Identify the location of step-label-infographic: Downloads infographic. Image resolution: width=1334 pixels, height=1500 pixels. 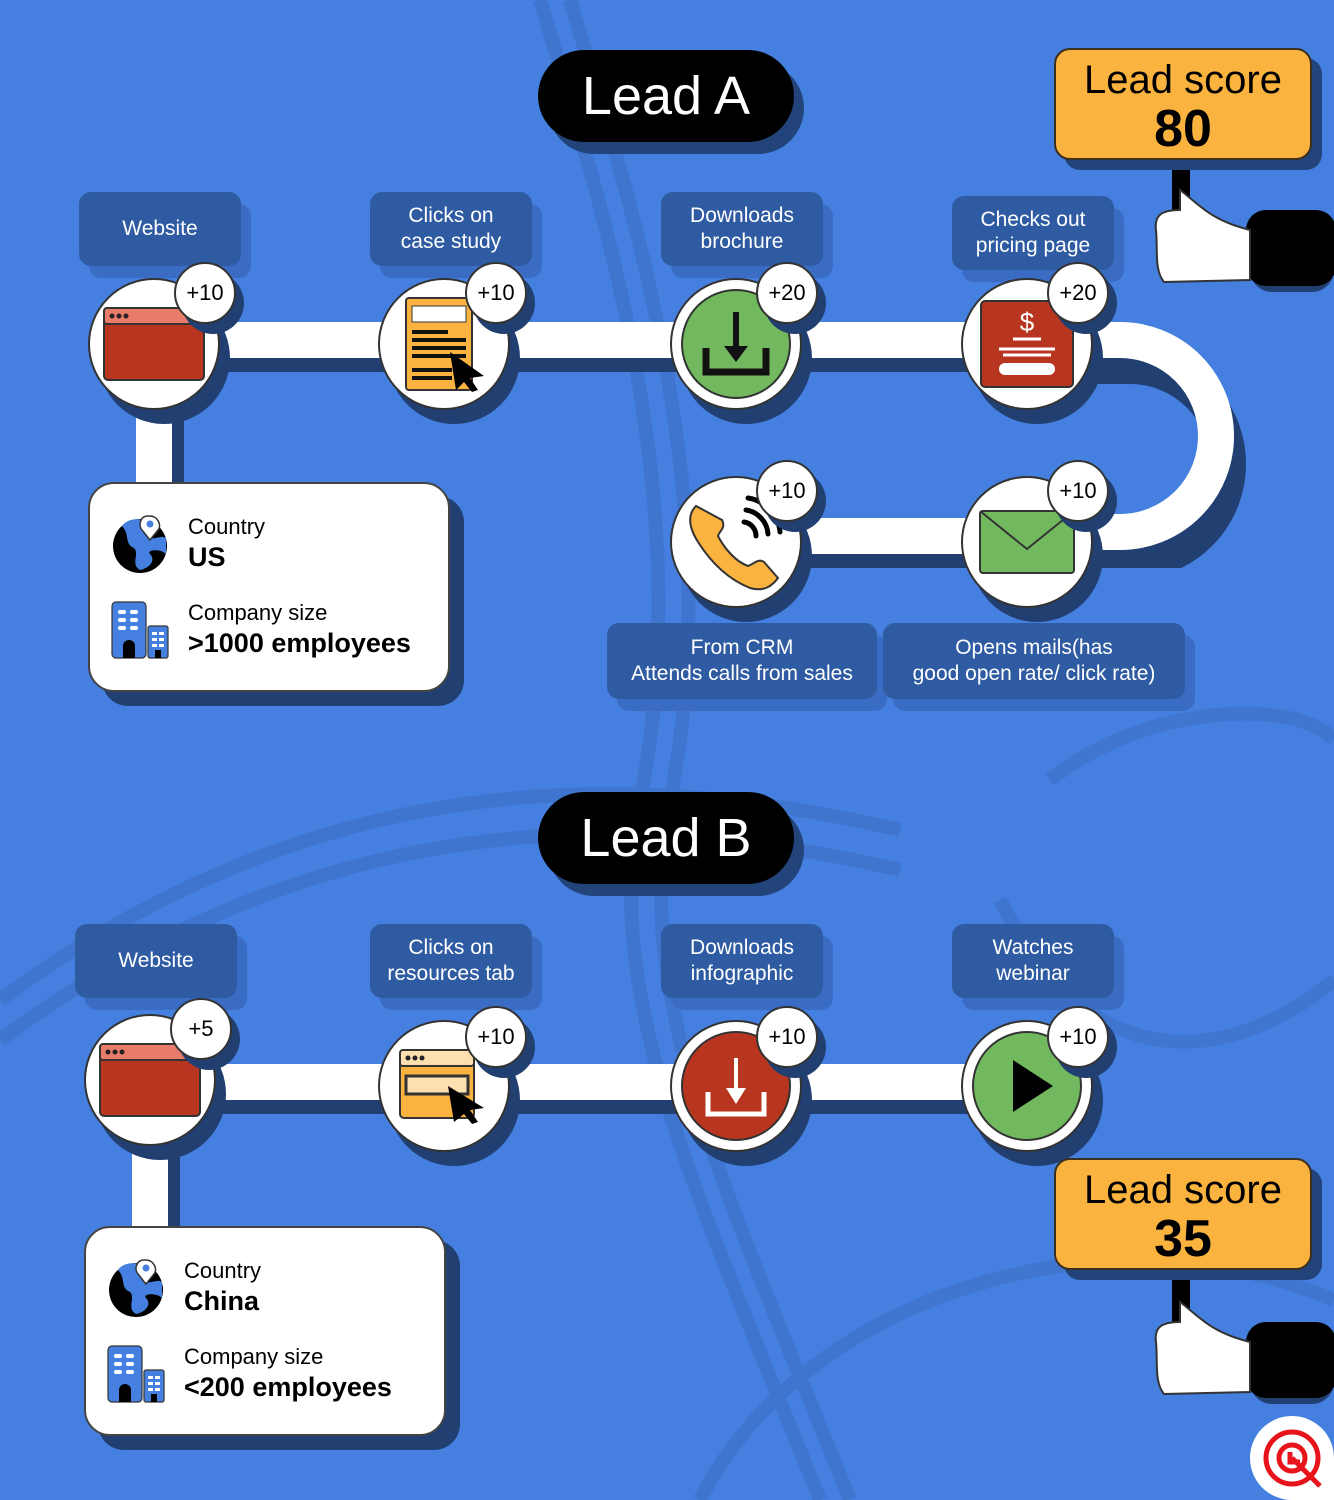
(742, 961).